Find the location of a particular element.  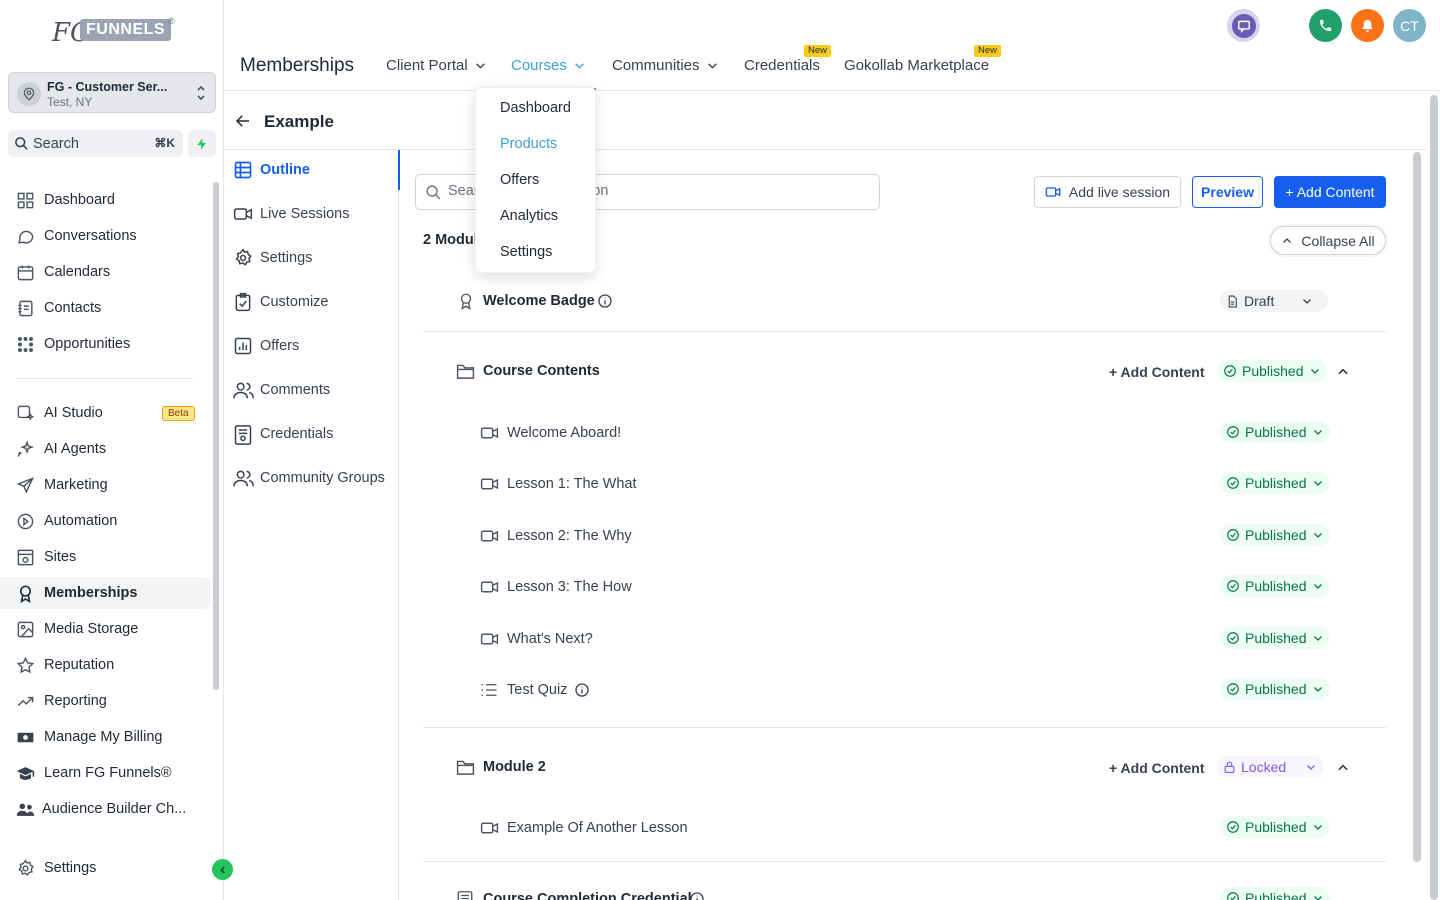

subnav-settings: Settings is located at coordinates (311, 258).